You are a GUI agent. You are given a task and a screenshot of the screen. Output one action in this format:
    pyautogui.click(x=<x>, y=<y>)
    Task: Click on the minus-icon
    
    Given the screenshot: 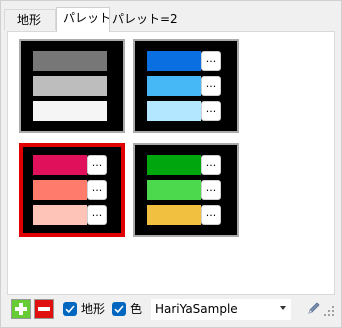 What is the action you would take?
    pyautogui.click(x=44, y=309)
    